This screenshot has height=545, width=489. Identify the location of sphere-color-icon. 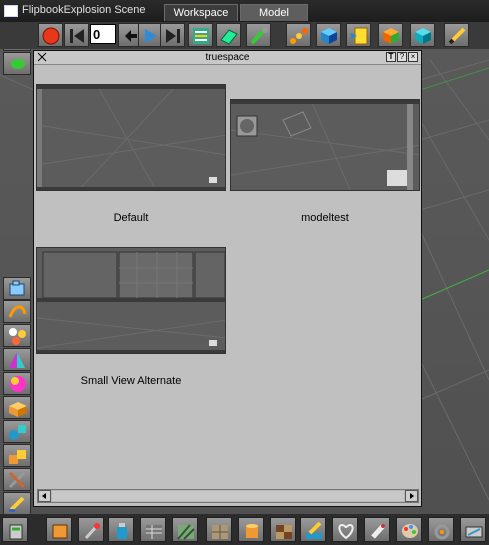
(18, 384).